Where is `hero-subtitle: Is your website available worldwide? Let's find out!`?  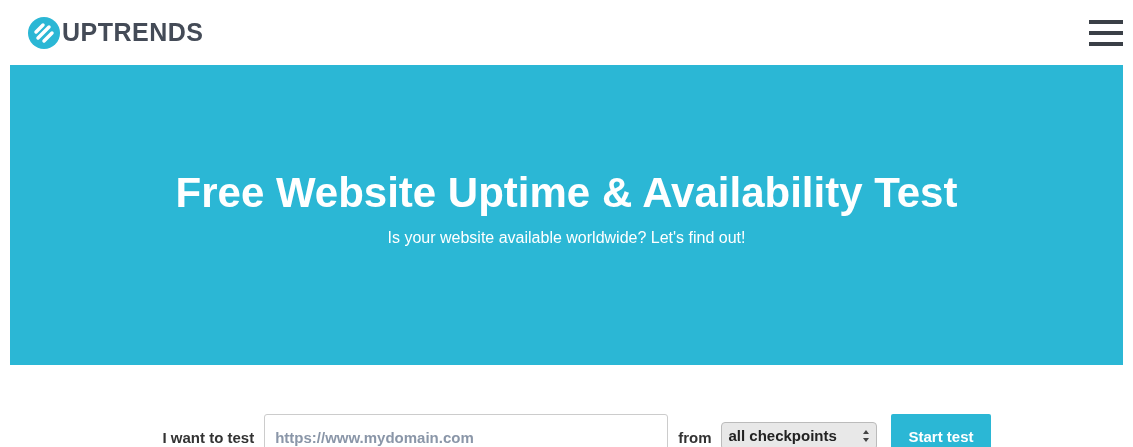
hero-subtitle: Is your website available worldwide? Let's find out! is located at coordinates (566, 238).